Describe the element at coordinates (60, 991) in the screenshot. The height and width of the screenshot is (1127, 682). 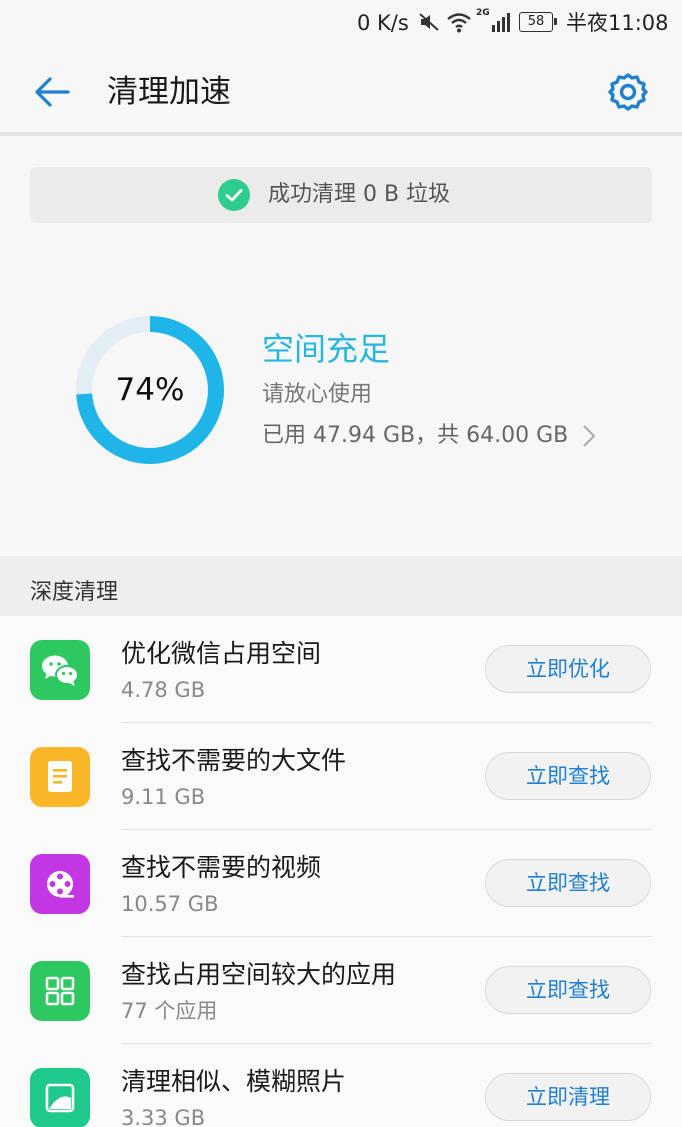
I see `app-grid-icon` at that location.